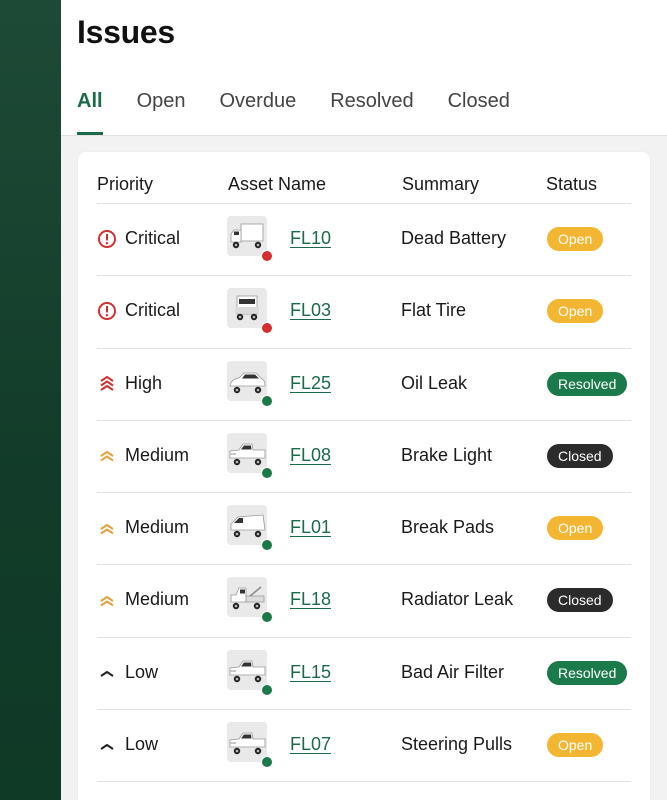 The image size is (667, 800). I want to click on issue-summary: Radiator Leak, so click(457, 599).